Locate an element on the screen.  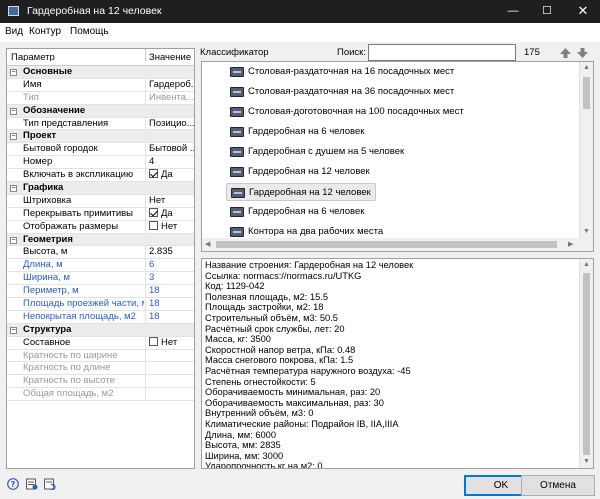
property-value: 6 is located at coordinates (169, 265).